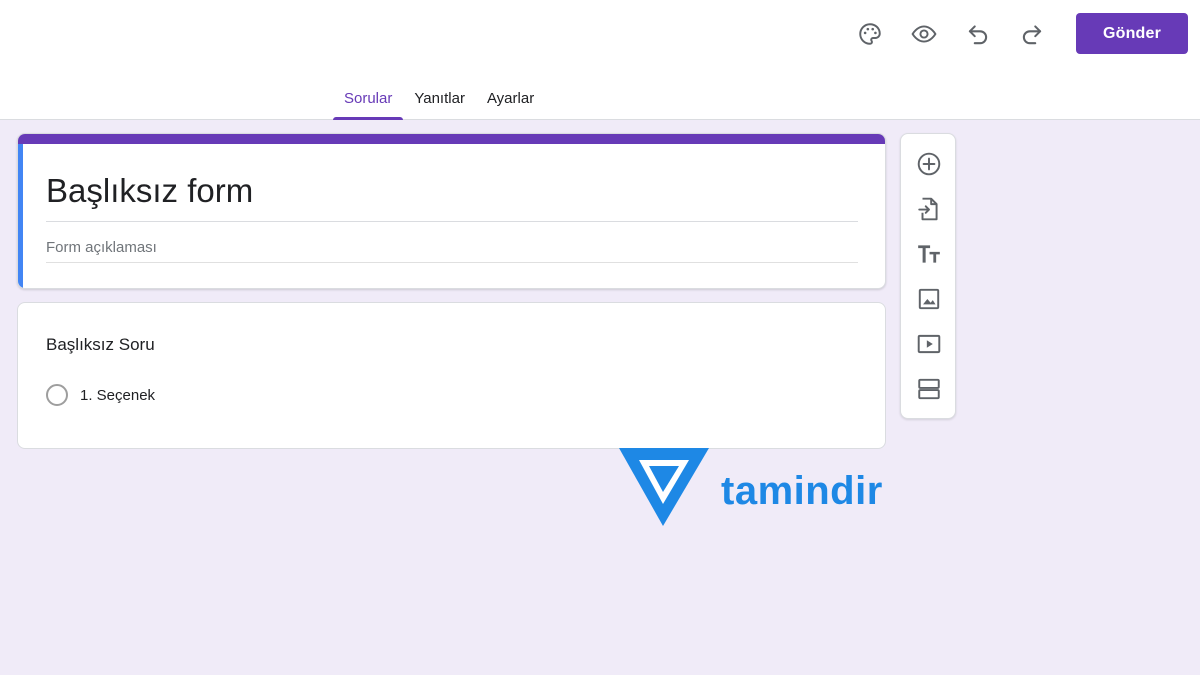  Describe the element at coordinates (1132, 33) in the screenshot. I see `send-button: Gönder` at that location.